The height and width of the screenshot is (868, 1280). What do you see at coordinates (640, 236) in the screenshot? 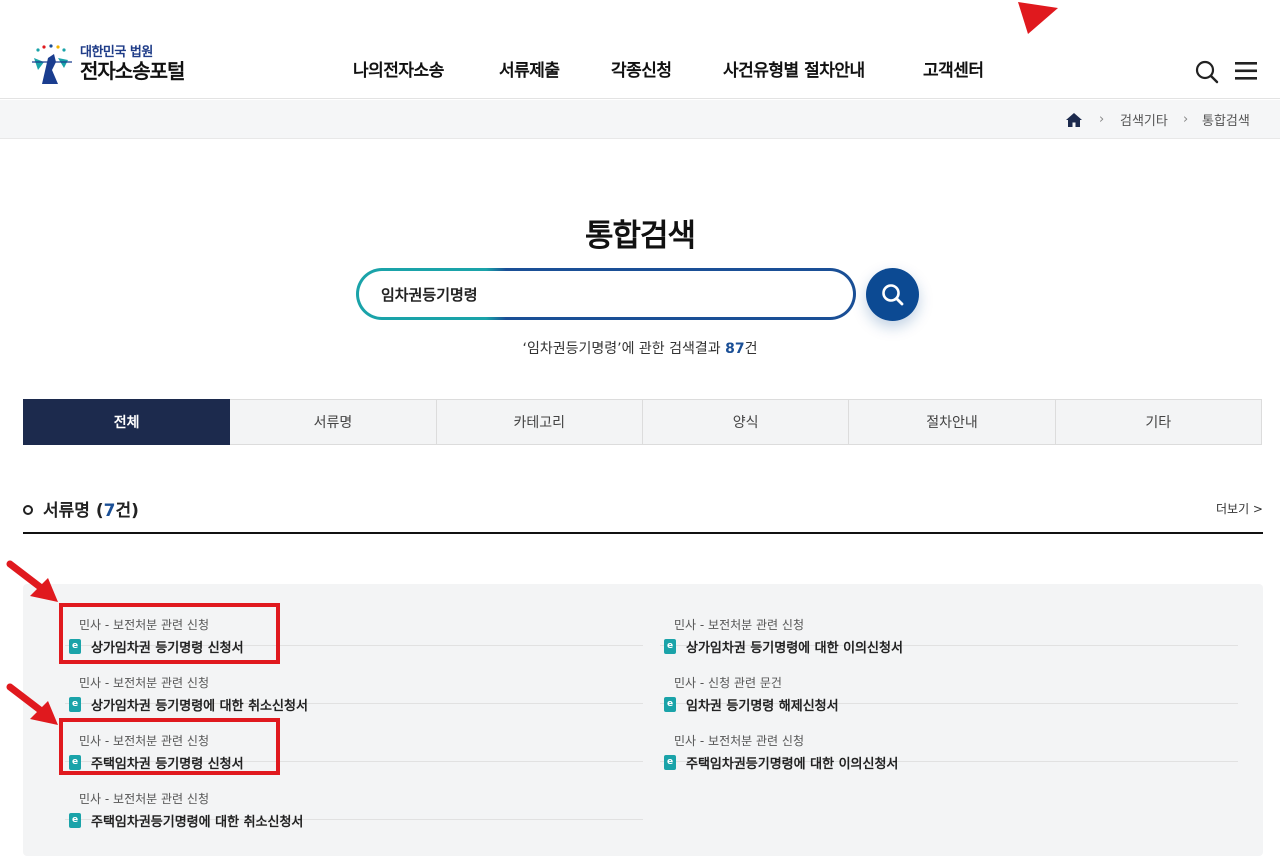
I see `page-title: 통합검색` at bounding box center [640, 236].